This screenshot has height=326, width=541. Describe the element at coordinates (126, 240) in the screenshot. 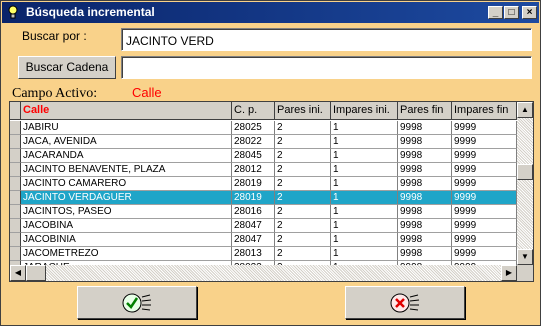

I see `table-cell: JACOBINIA` at that location.